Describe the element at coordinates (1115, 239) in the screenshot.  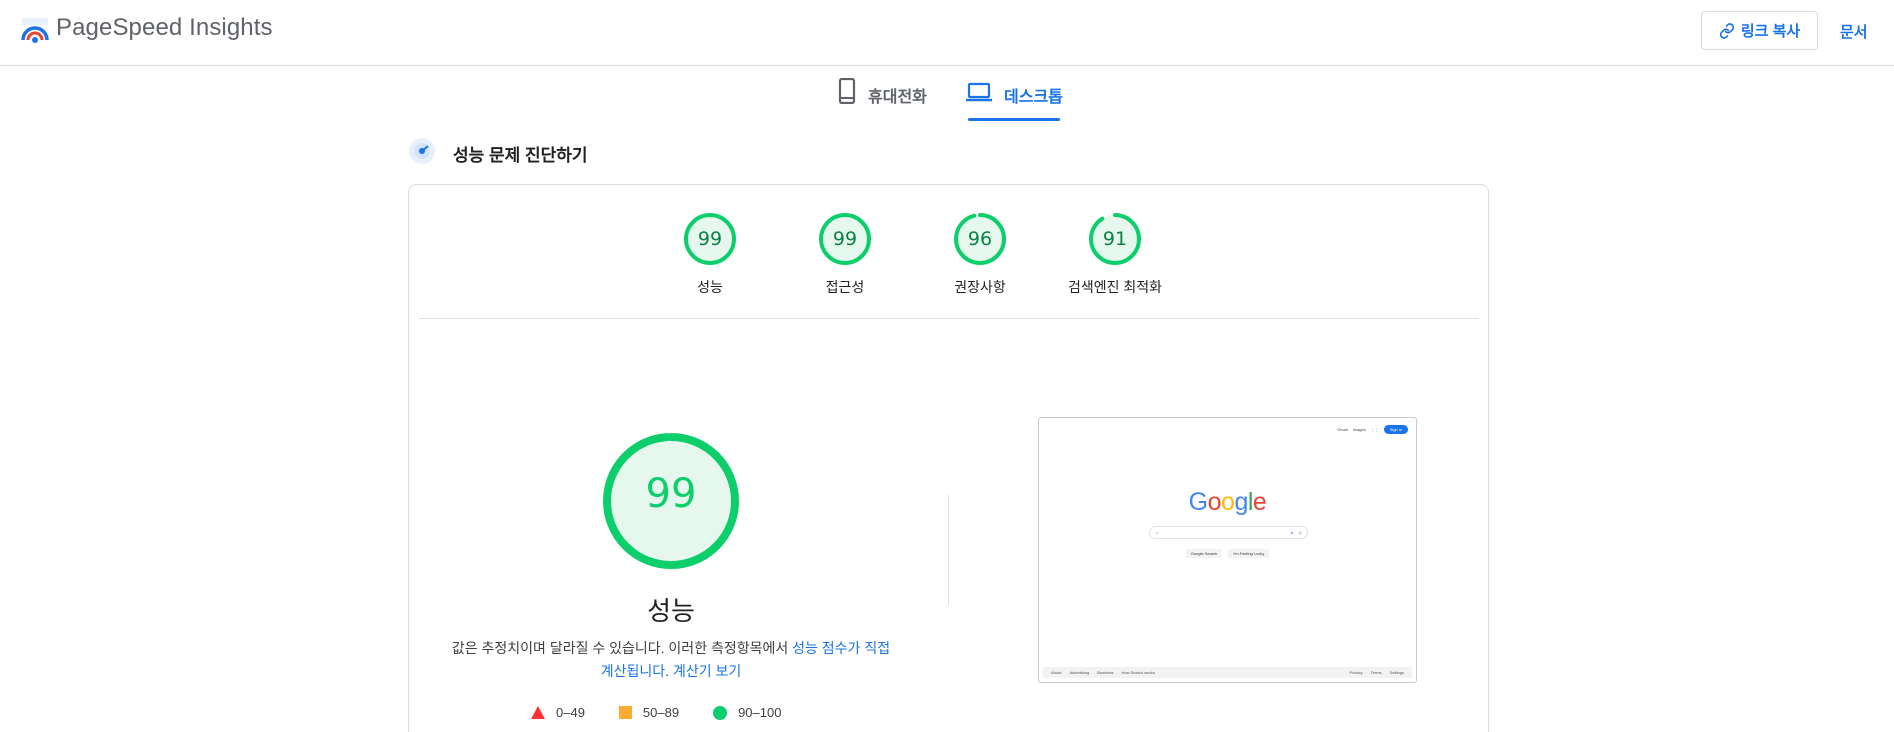
I see `category-score: 91` at that location.